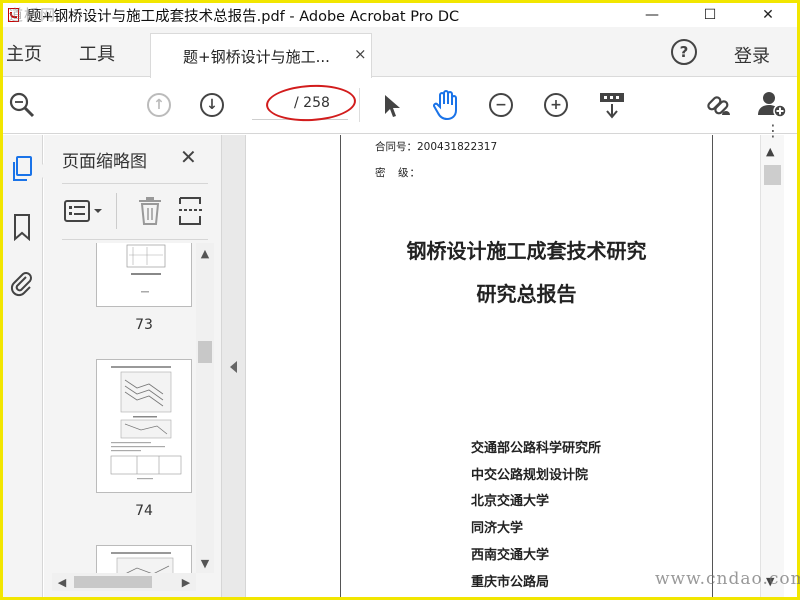 The width and height of the screenshot is (800, 600). I want to click on institution: 中交公路规划设计院, so click(530, 475).